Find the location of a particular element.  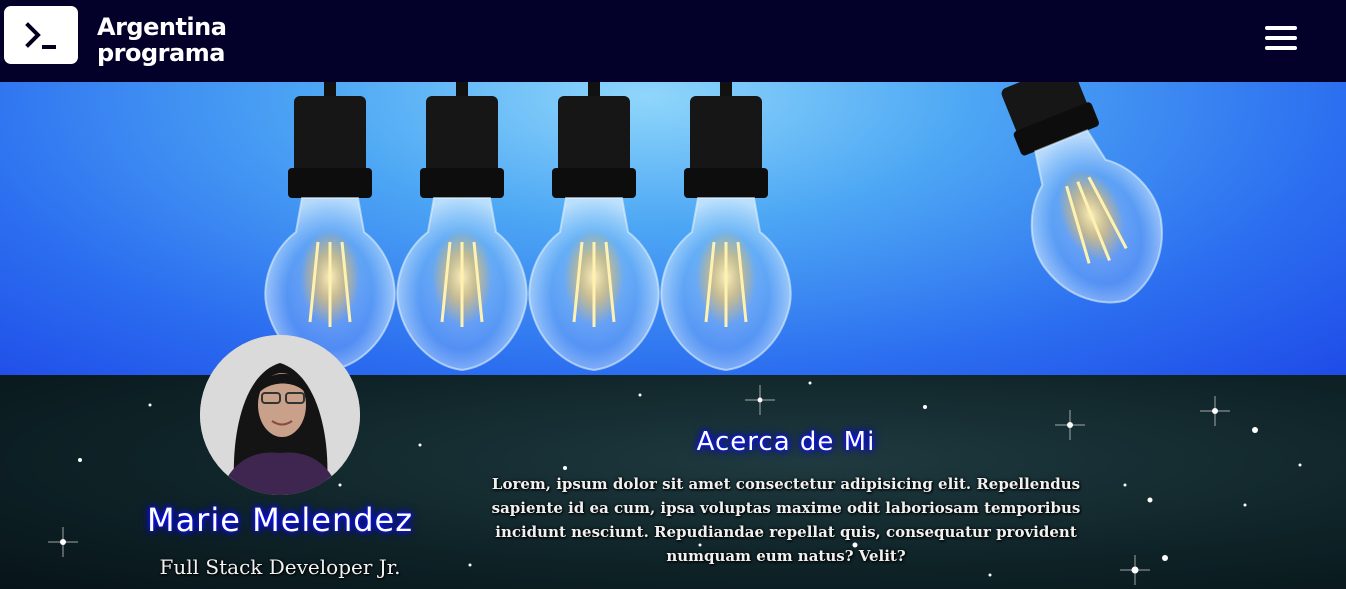

profile-role: Full Stack Developer Jr. is located at coordinates (280, 567).